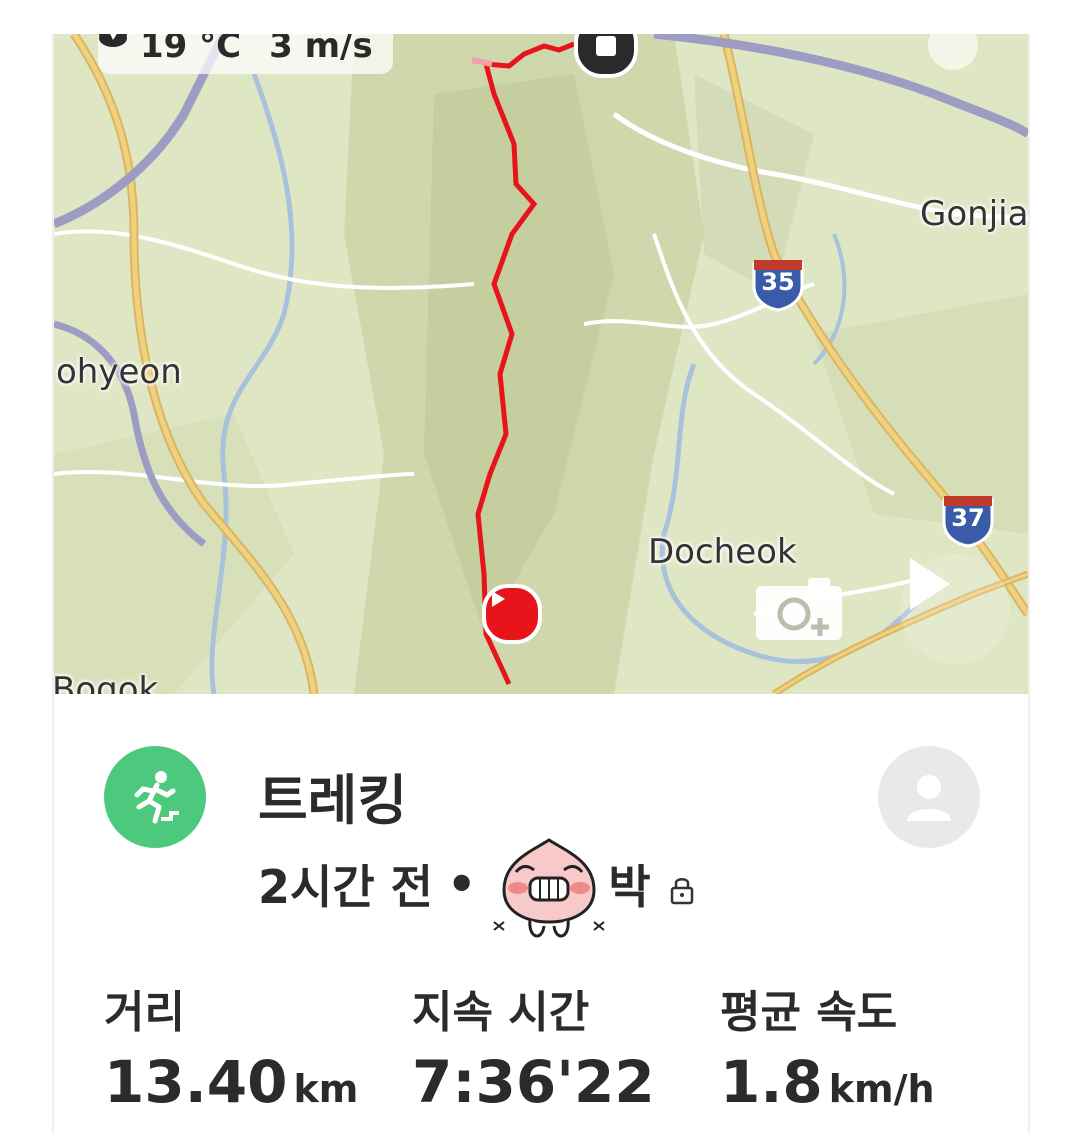 This screenshot has height=1134, width=1080. Describe the element at coordinates (119, 372) in the screenshot. I see `place-label-ohyeon: ohyeon` at that location.